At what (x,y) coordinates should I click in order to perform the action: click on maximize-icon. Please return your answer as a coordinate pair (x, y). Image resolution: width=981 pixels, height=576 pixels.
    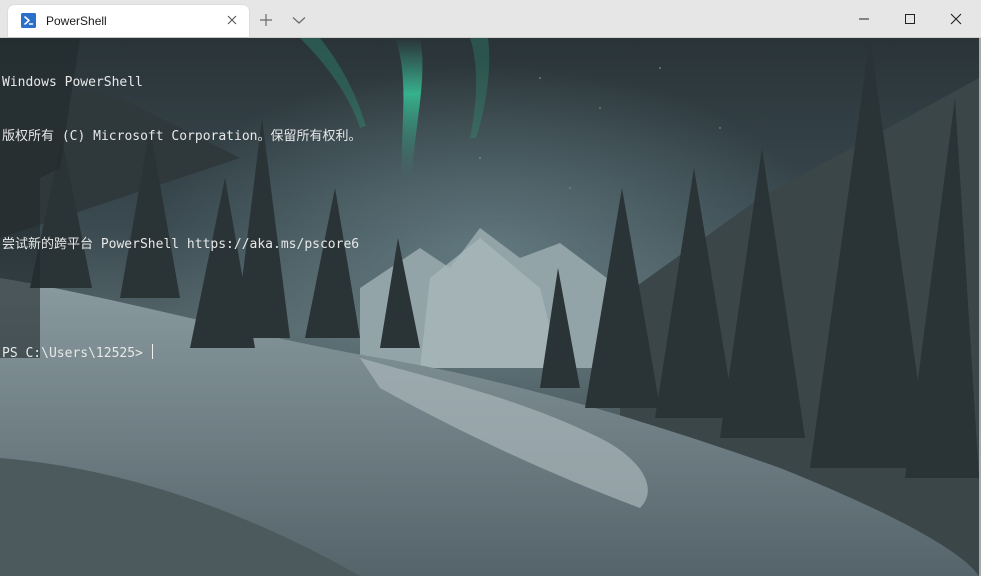
    Looking at the image, I should click on (910, 19).